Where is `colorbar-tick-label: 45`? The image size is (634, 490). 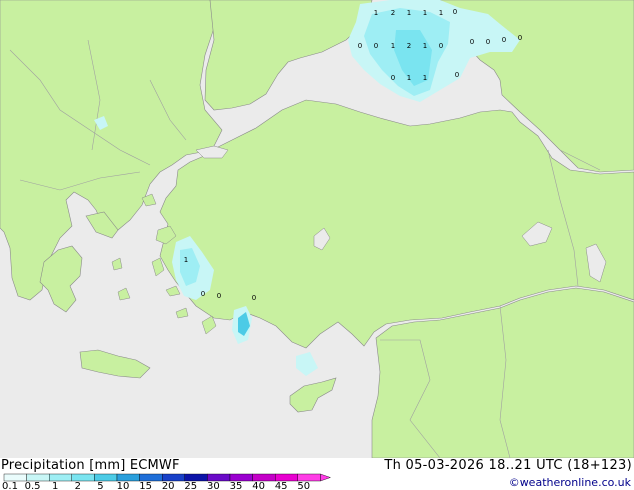
colorbar-tick-label: 45 is located at coordinates (281, 485).